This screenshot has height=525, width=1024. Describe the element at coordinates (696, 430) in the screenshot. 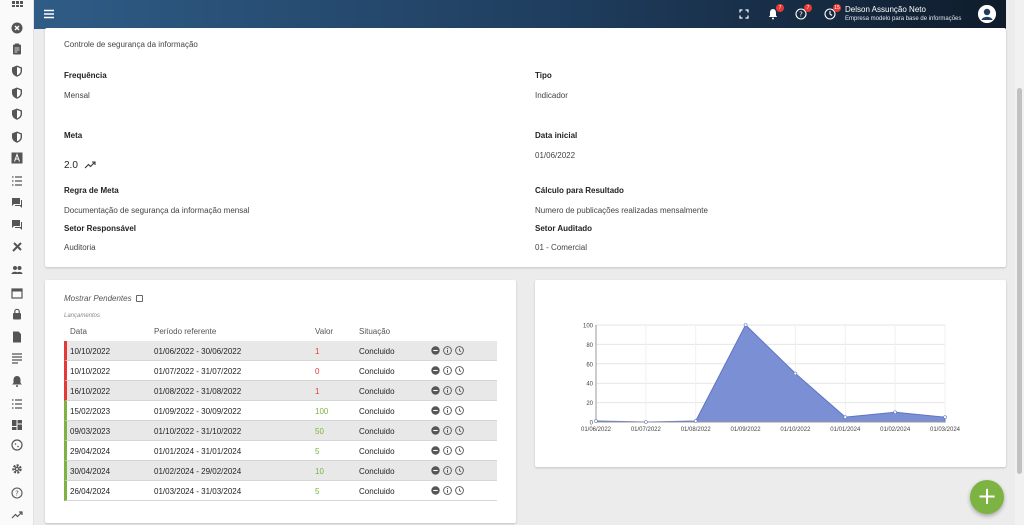

I see `x-tick-label: 01/08/2022` at that location.